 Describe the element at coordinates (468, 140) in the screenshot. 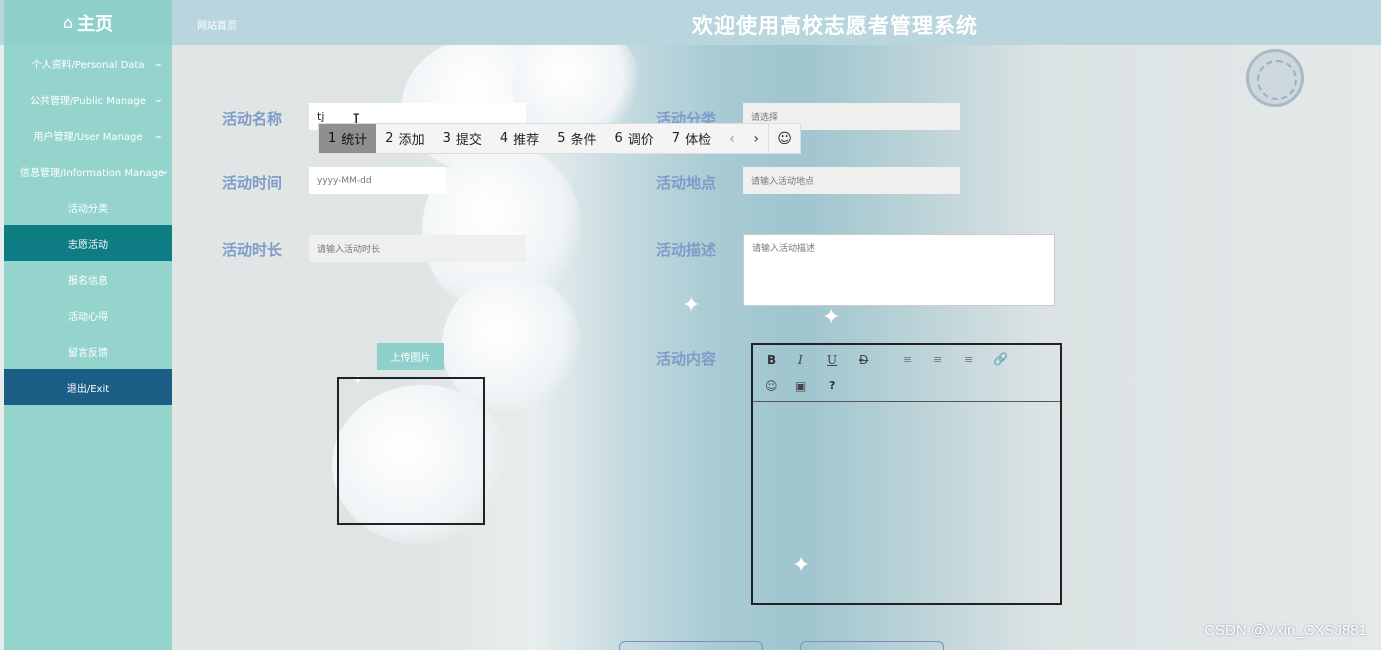

I see `candidate-text: 提交` at that location.